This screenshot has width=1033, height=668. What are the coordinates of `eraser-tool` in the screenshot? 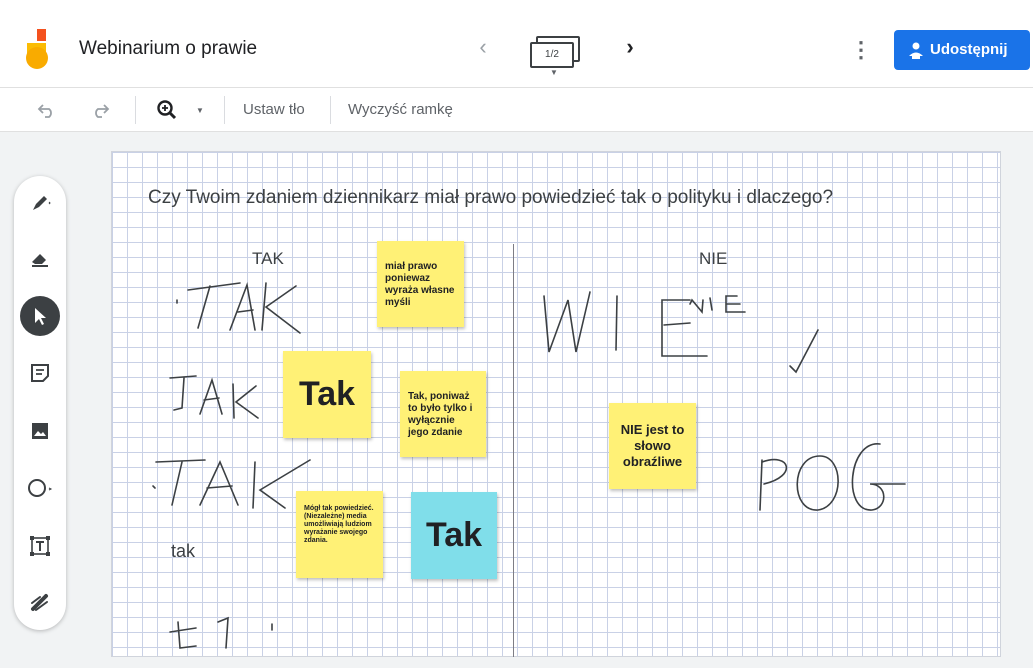 It's located at (40, 258).